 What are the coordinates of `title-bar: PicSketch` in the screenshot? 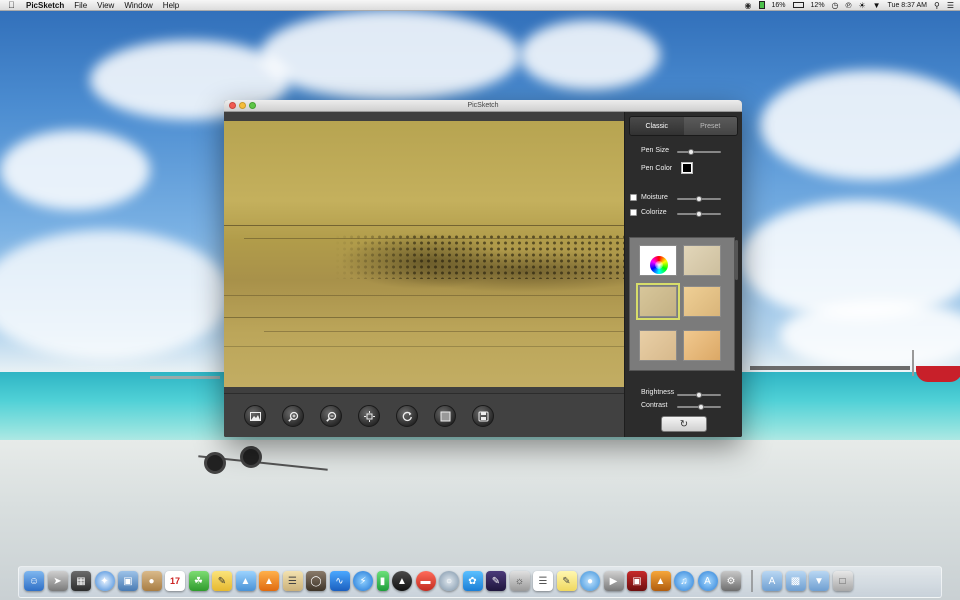 It's located at (483, 106).